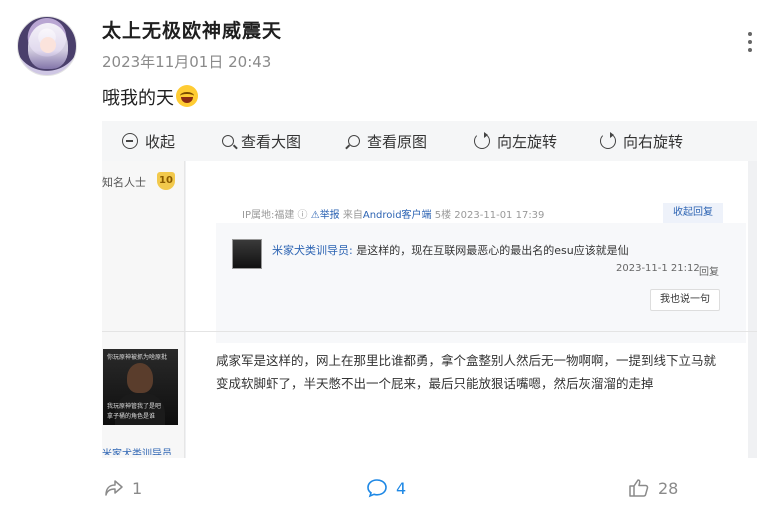  I want to click on user-avatar, so click(47, 46).